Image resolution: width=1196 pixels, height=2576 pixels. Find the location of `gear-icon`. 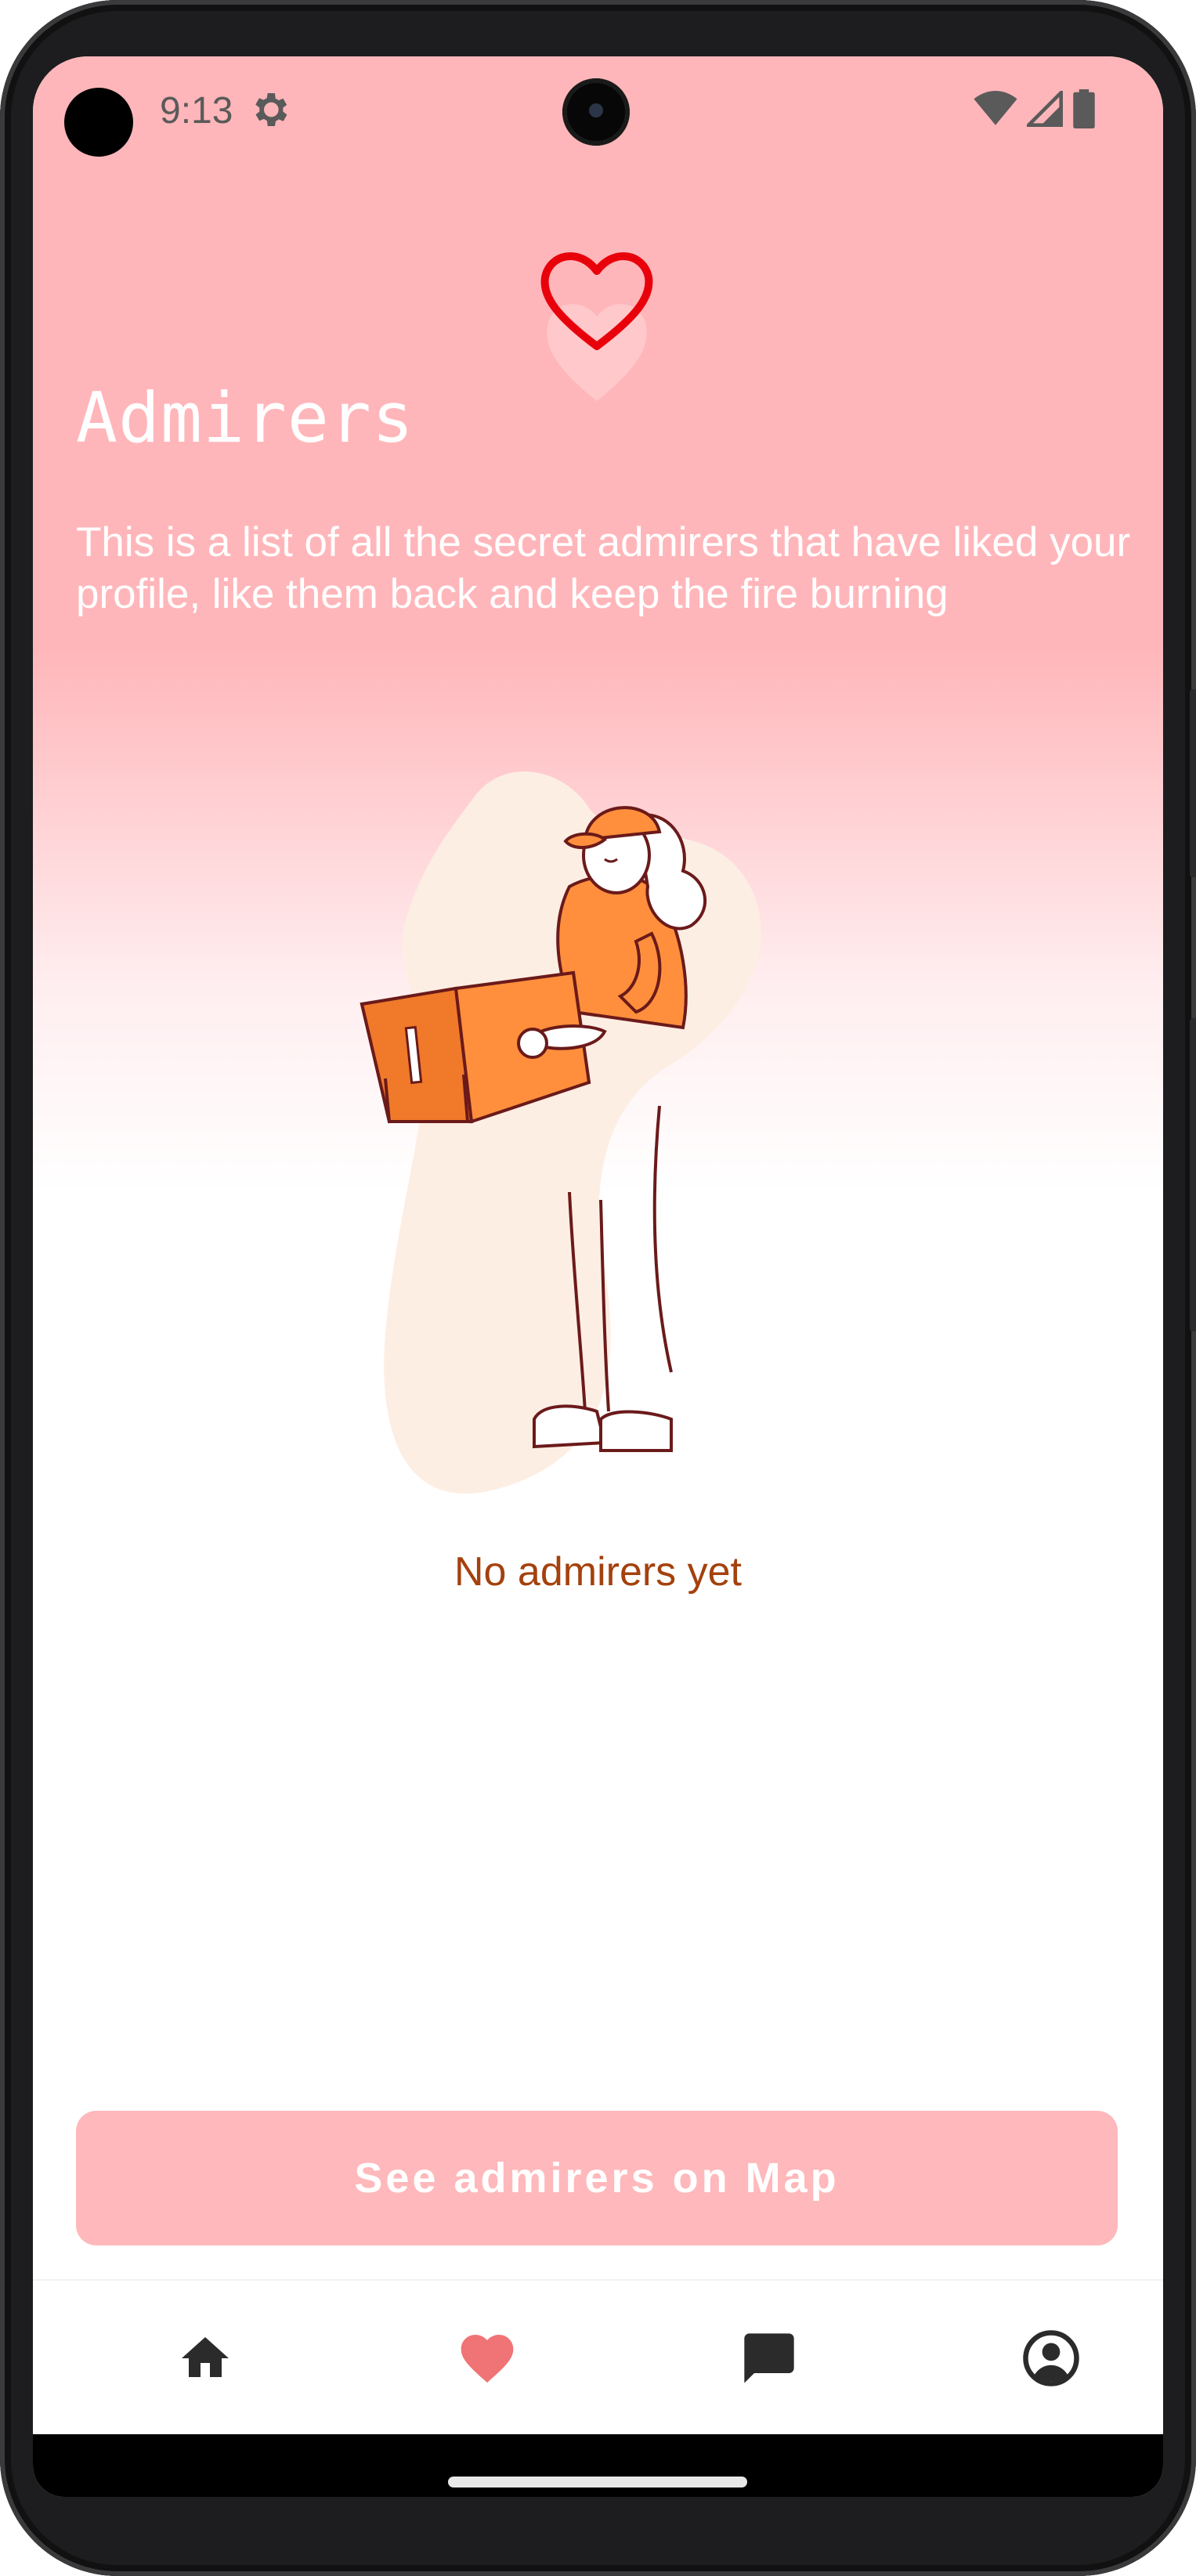

gear-icon is located at coordinates (271, 109).